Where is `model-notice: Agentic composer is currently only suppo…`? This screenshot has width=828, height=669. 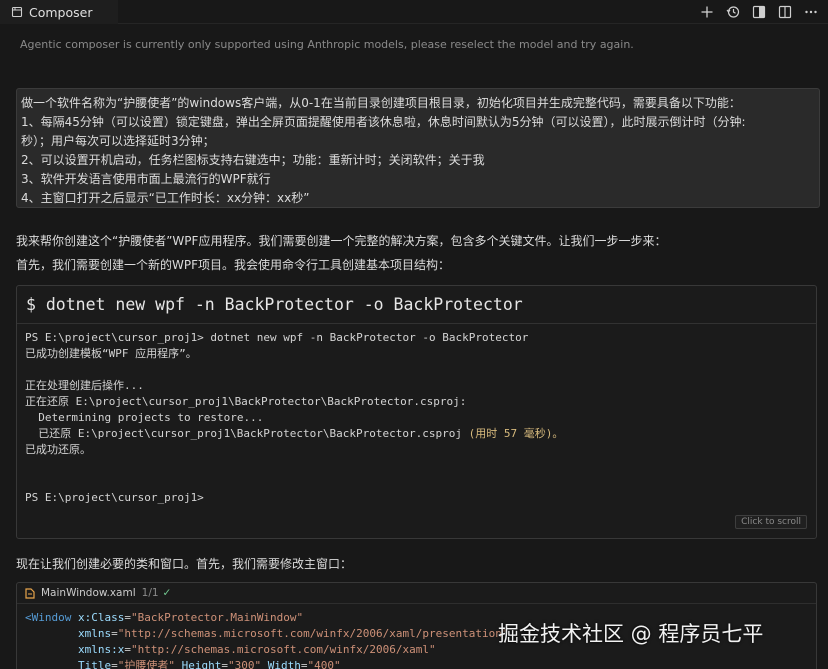 model-notice: Agentic composer is currently only suppo… is located at coordinates (327, 44).